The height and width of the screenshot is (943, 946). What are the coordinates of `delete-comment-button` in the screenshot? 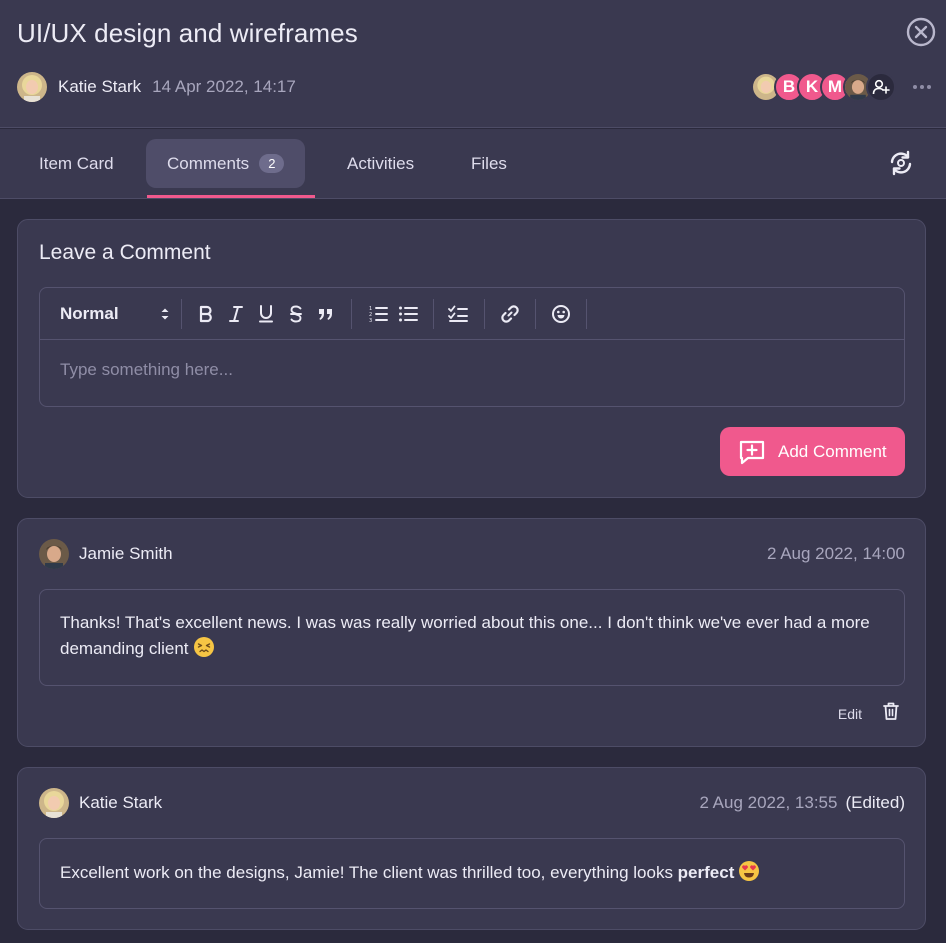 It's located at (891, 713).